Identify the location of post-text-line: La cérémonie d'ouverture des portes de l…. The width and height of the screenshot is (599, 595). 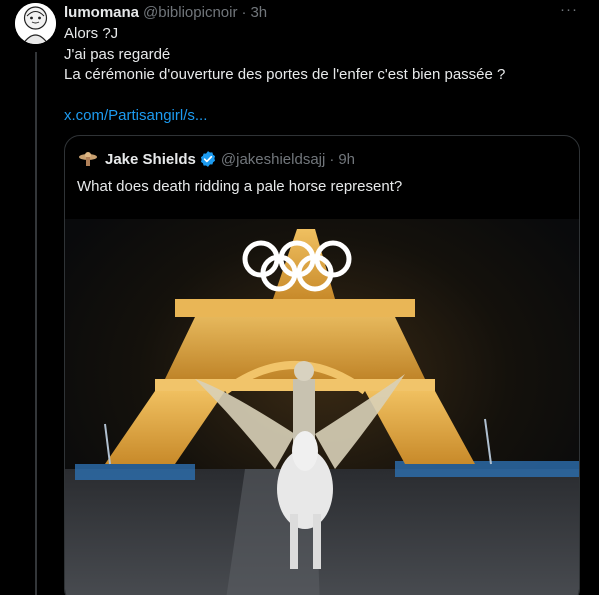
(285, 74).